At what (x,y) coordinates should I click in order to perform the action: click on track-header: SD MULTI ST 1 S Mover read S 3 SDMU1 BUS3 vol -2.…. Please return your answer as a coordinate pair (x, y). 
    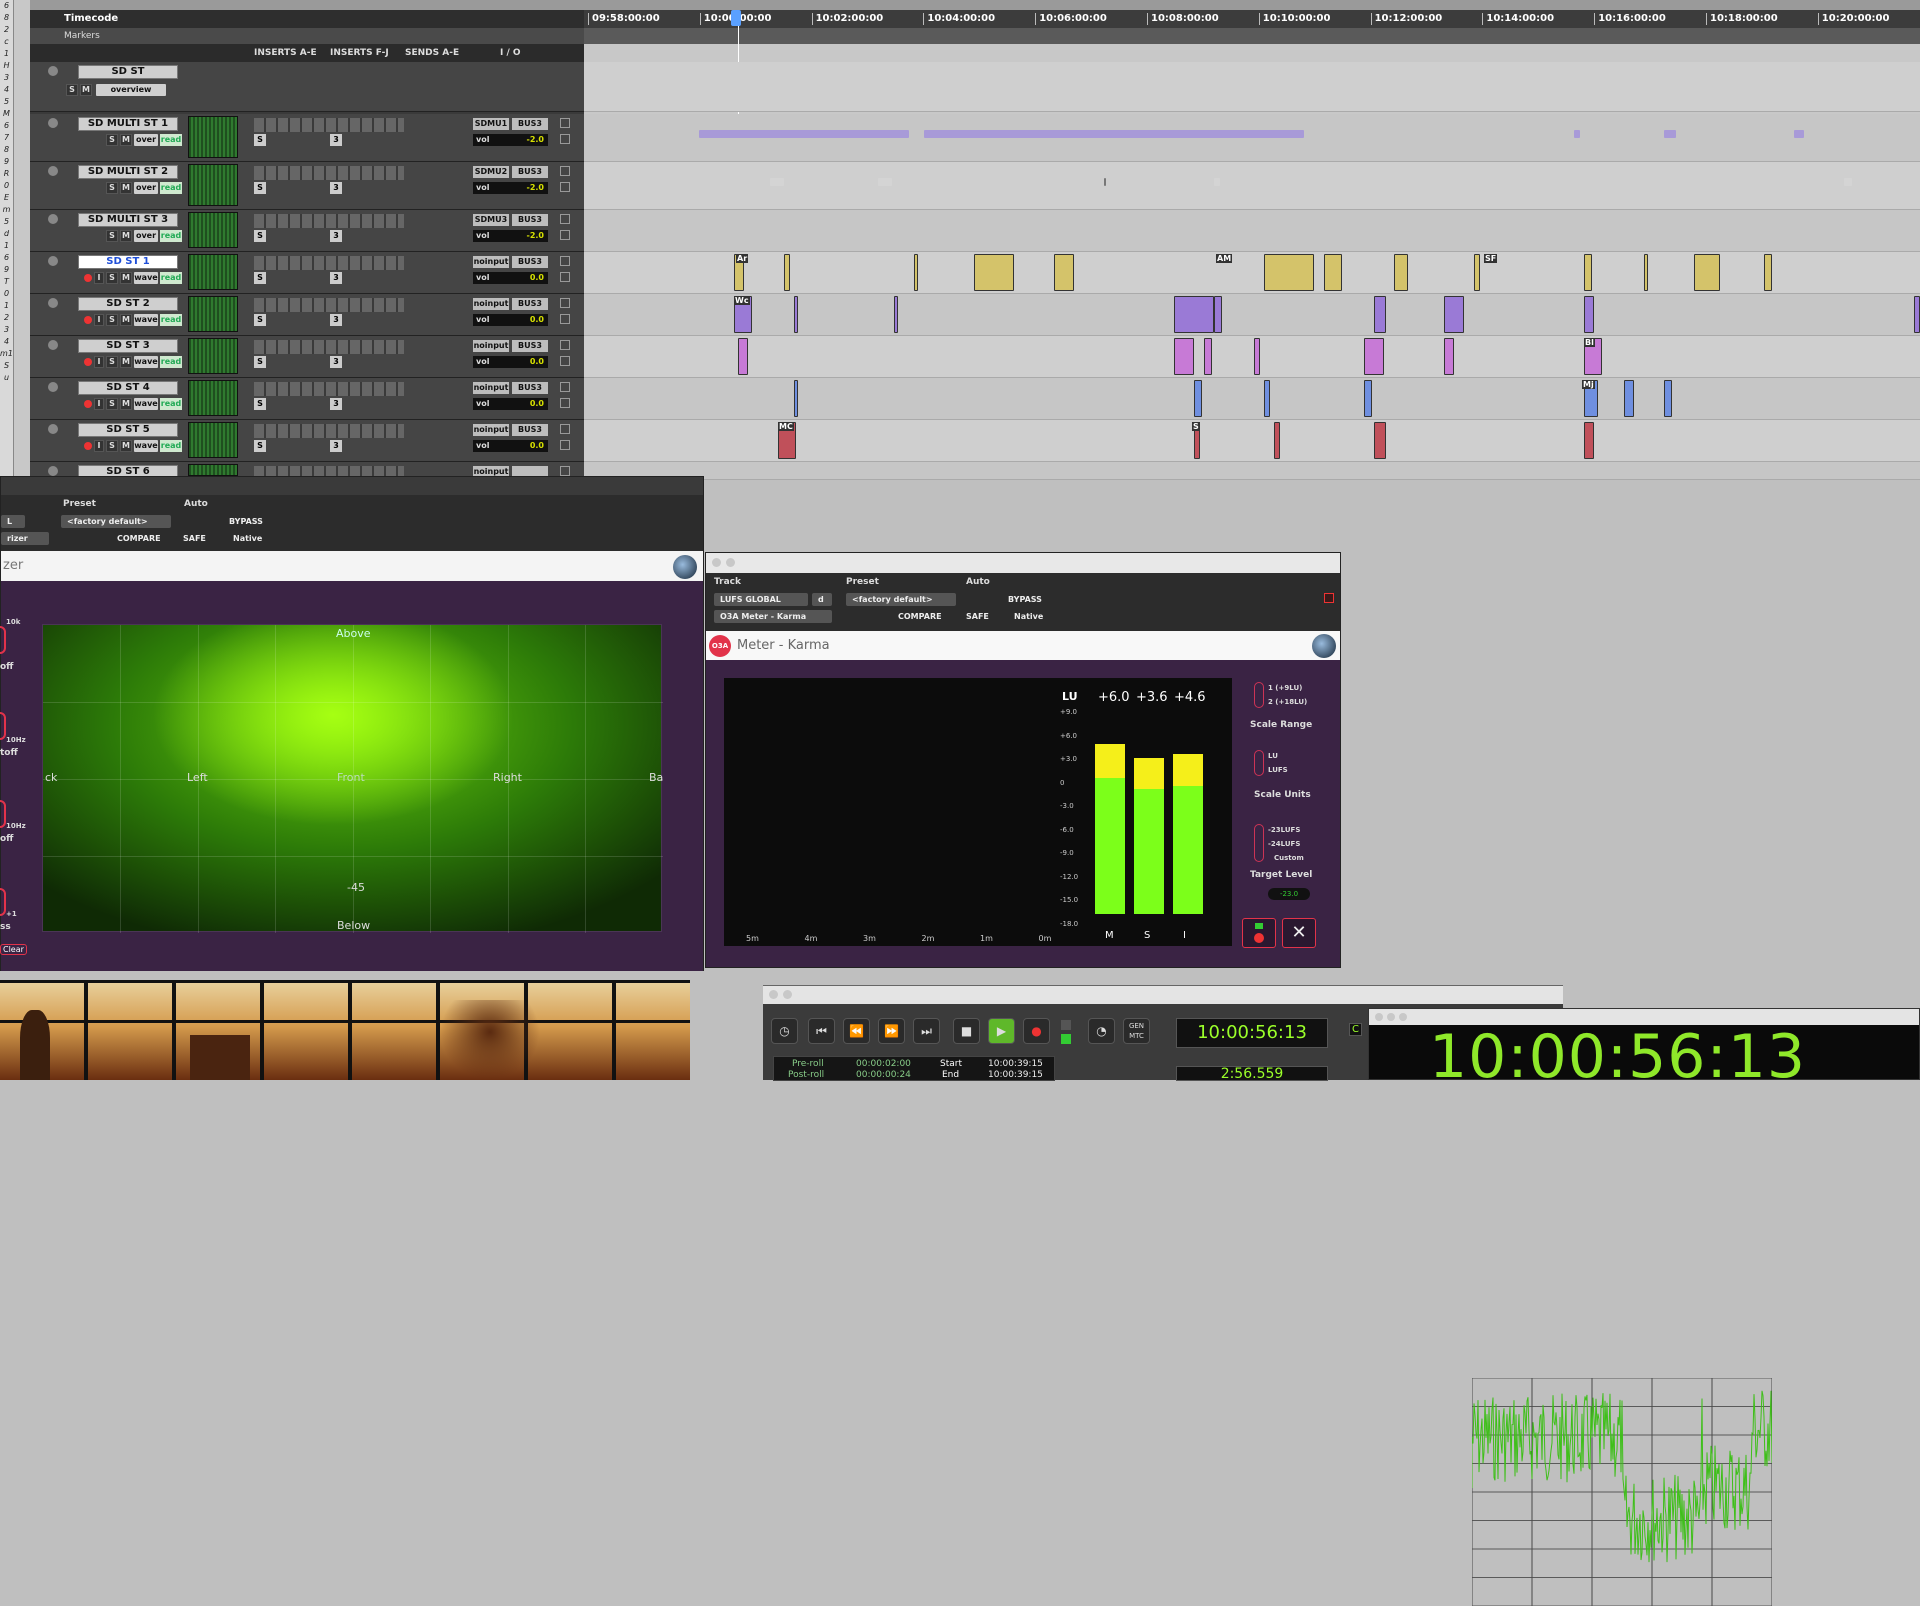
    Looking at the image, I should click on (307, 138).